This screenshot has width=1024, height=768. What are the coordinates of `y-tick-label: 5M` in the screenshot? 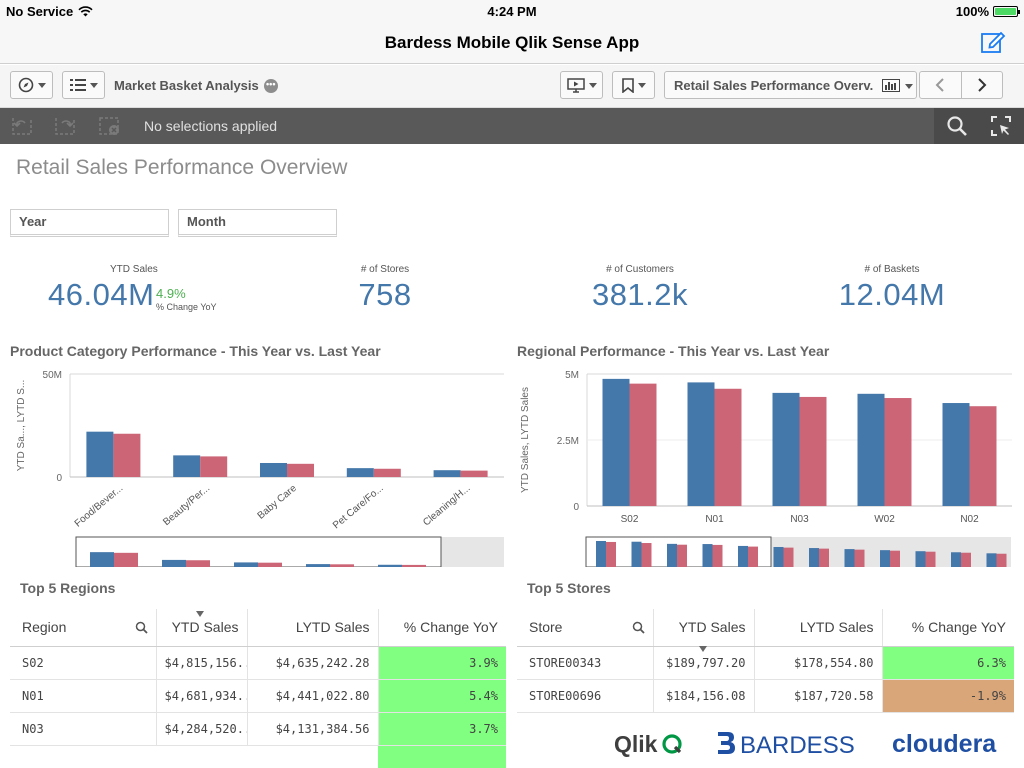 It's located at (572, 375).